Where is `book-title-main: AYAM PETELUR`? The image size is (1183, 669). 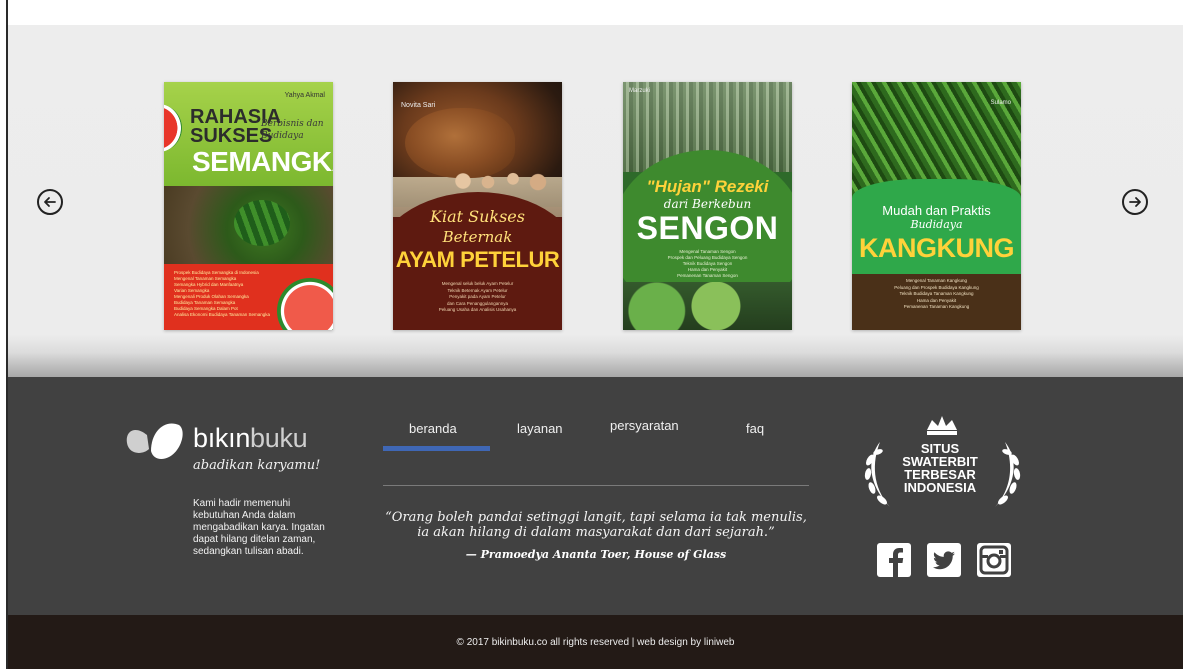 book-title-main: AYAM PETELUR is located at coordinates (477, 259).